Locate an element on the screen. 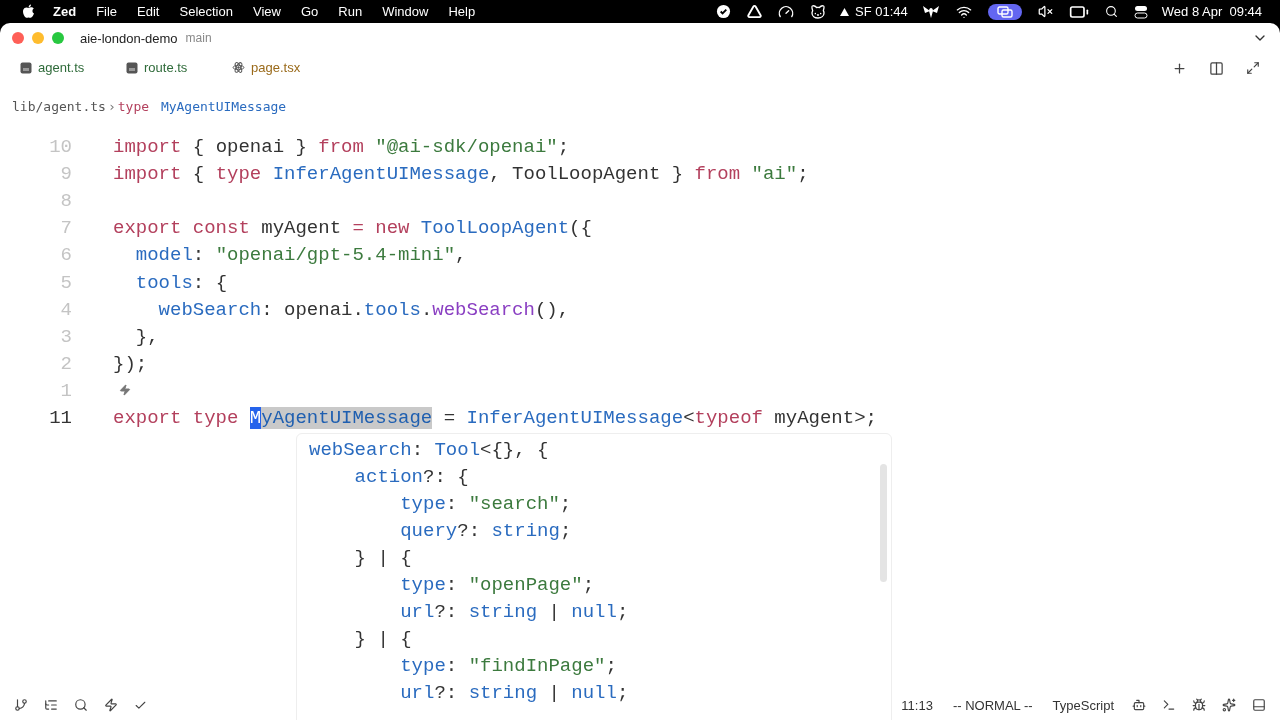 The image size is (1280, 720). search-icon is located at coordinates (1111, 11).